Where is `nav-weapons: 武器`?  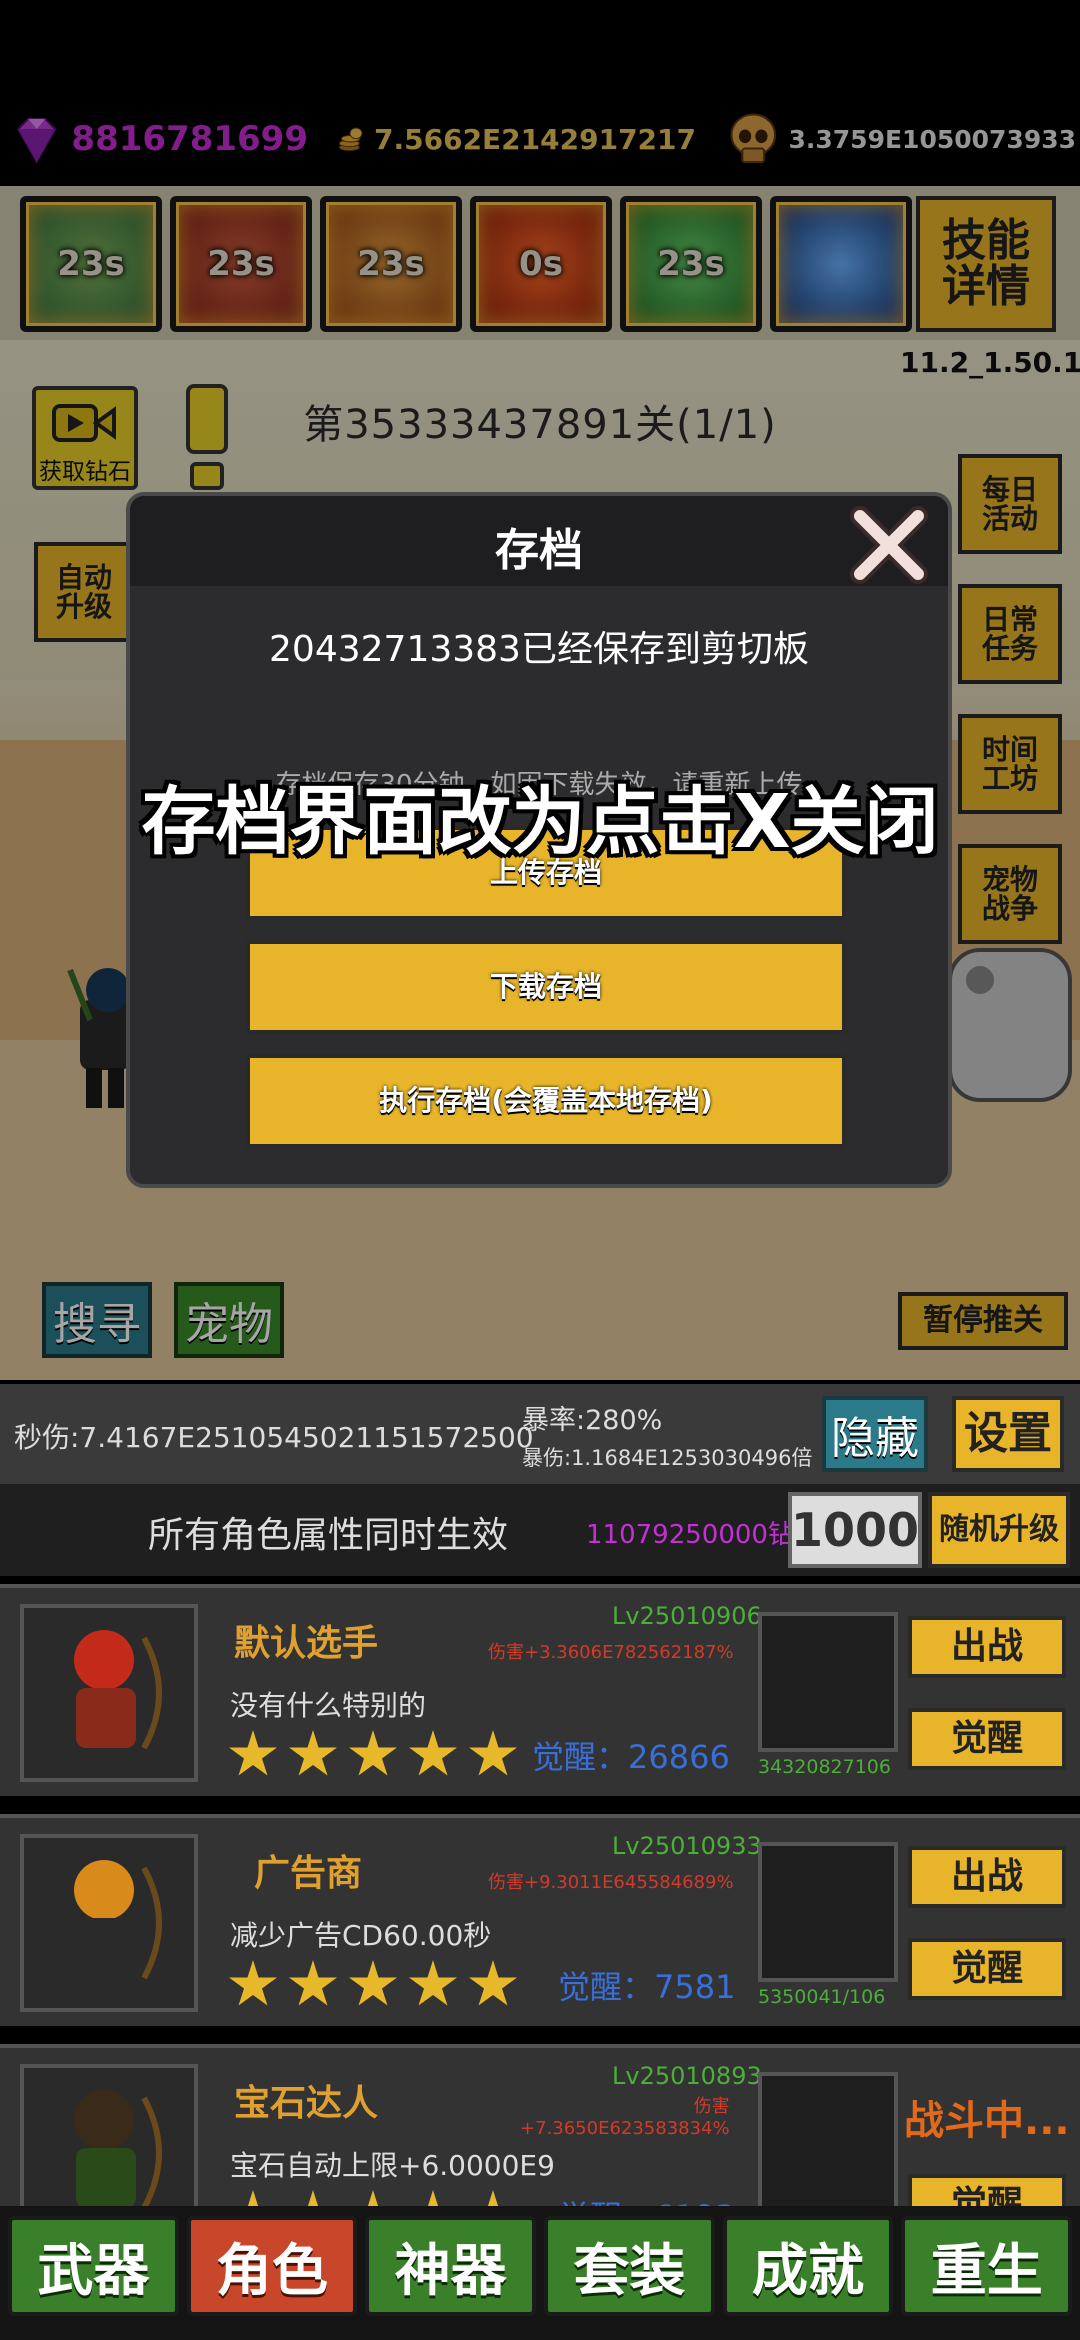
nav-weapons: 武器 is located at coordinates (93, 2266).